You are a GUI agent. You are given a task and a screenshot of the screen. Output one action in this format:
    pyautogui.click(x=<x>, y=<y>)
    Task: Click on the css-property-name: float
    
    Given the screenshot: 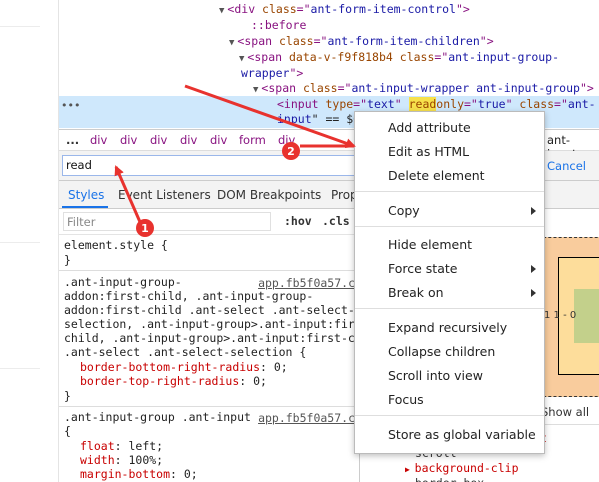 What is the action you would take?
    pyautogui.click(x=97, y=446)
    